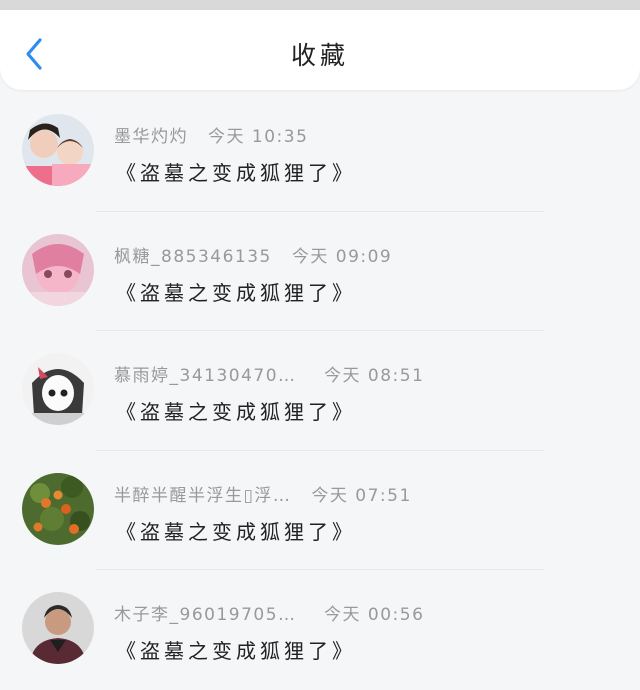  What do you see at coordinates (374, 376) in the screenshot?
I see `timestamp: 今天 08:51` at bounding box center [374, 376].